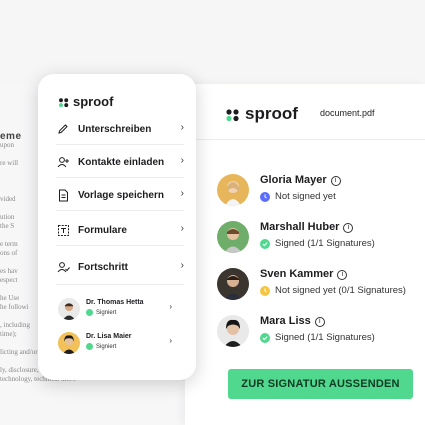 Image resolution: width=425 pixels, height=425 pixels. What do you see at coordinates (320, 384) in the screenshot?
I see `send-for-signature-button: ZUR SIGNATUR AUSSENDEN` at bounding box center [320, 384].